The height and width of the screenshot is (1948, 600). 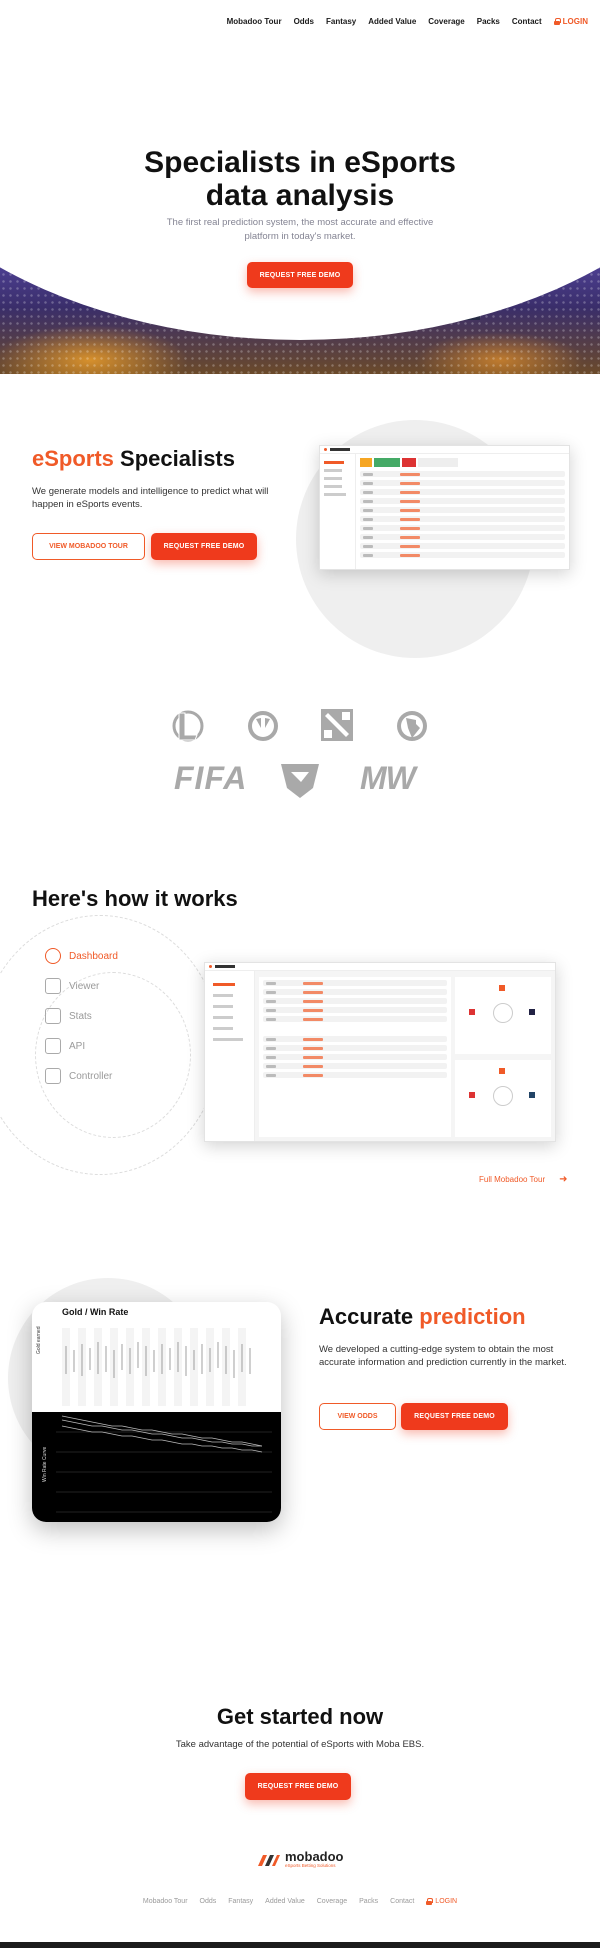 What do you see at coordinates (88, 546) in the screenshot?
I see `view-tour-button: VIEW MOBADOO TOUR` at bounding box center [88, 546].